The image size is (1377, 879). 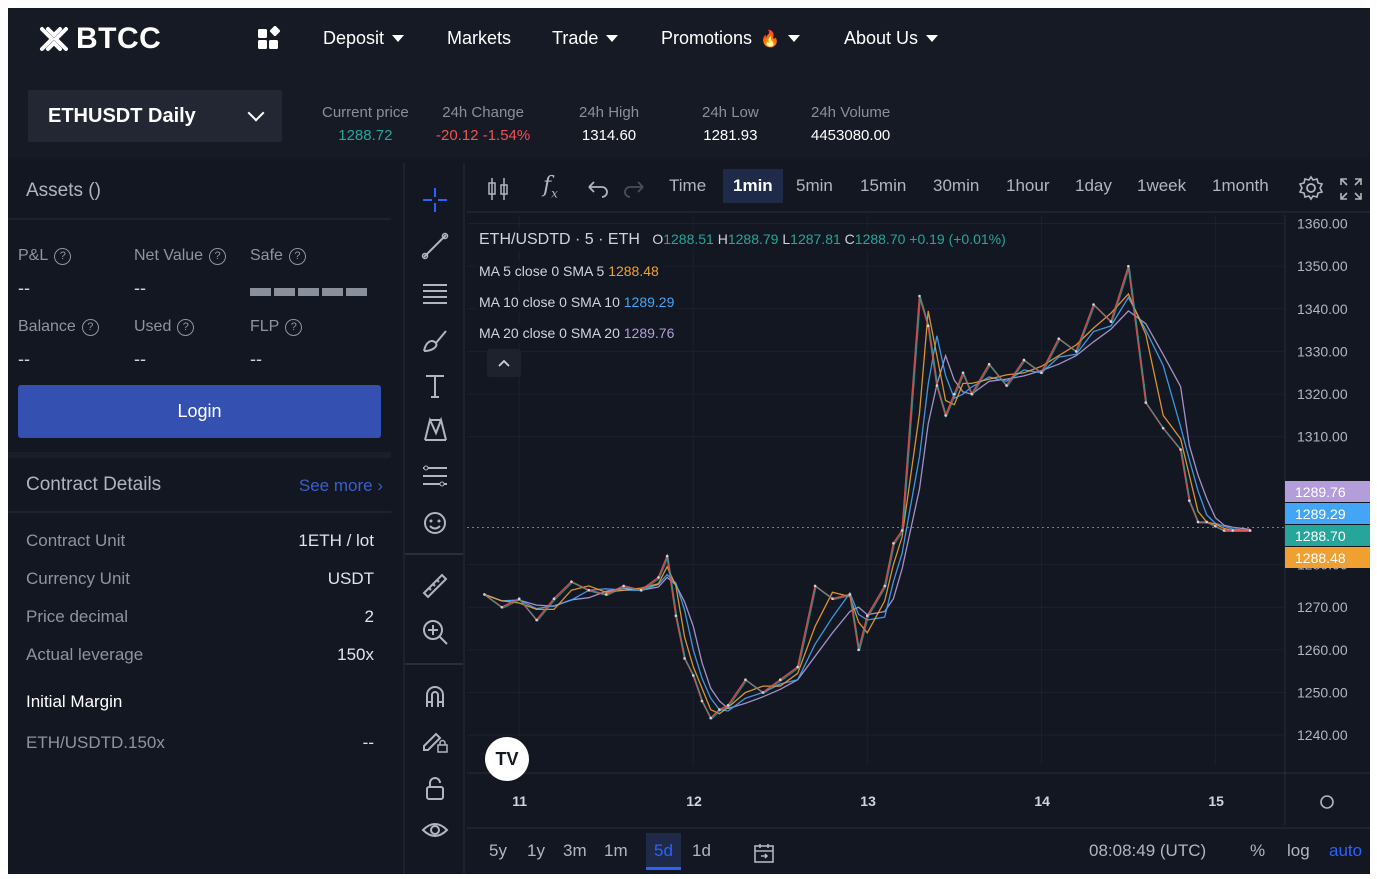 I want to click on see-more-label: See more, so click(x=335, y=485).